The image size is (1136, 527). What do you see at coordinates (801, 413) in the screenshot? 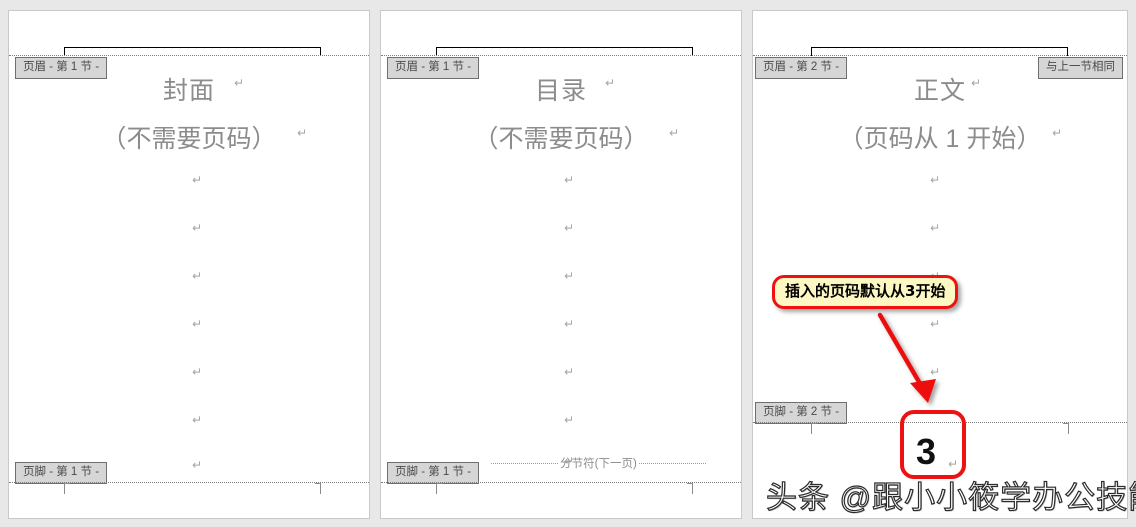
I see `footer-section-tag-page-3: 页脚 - 第 2 节 -` at bounding box center [801, 413].